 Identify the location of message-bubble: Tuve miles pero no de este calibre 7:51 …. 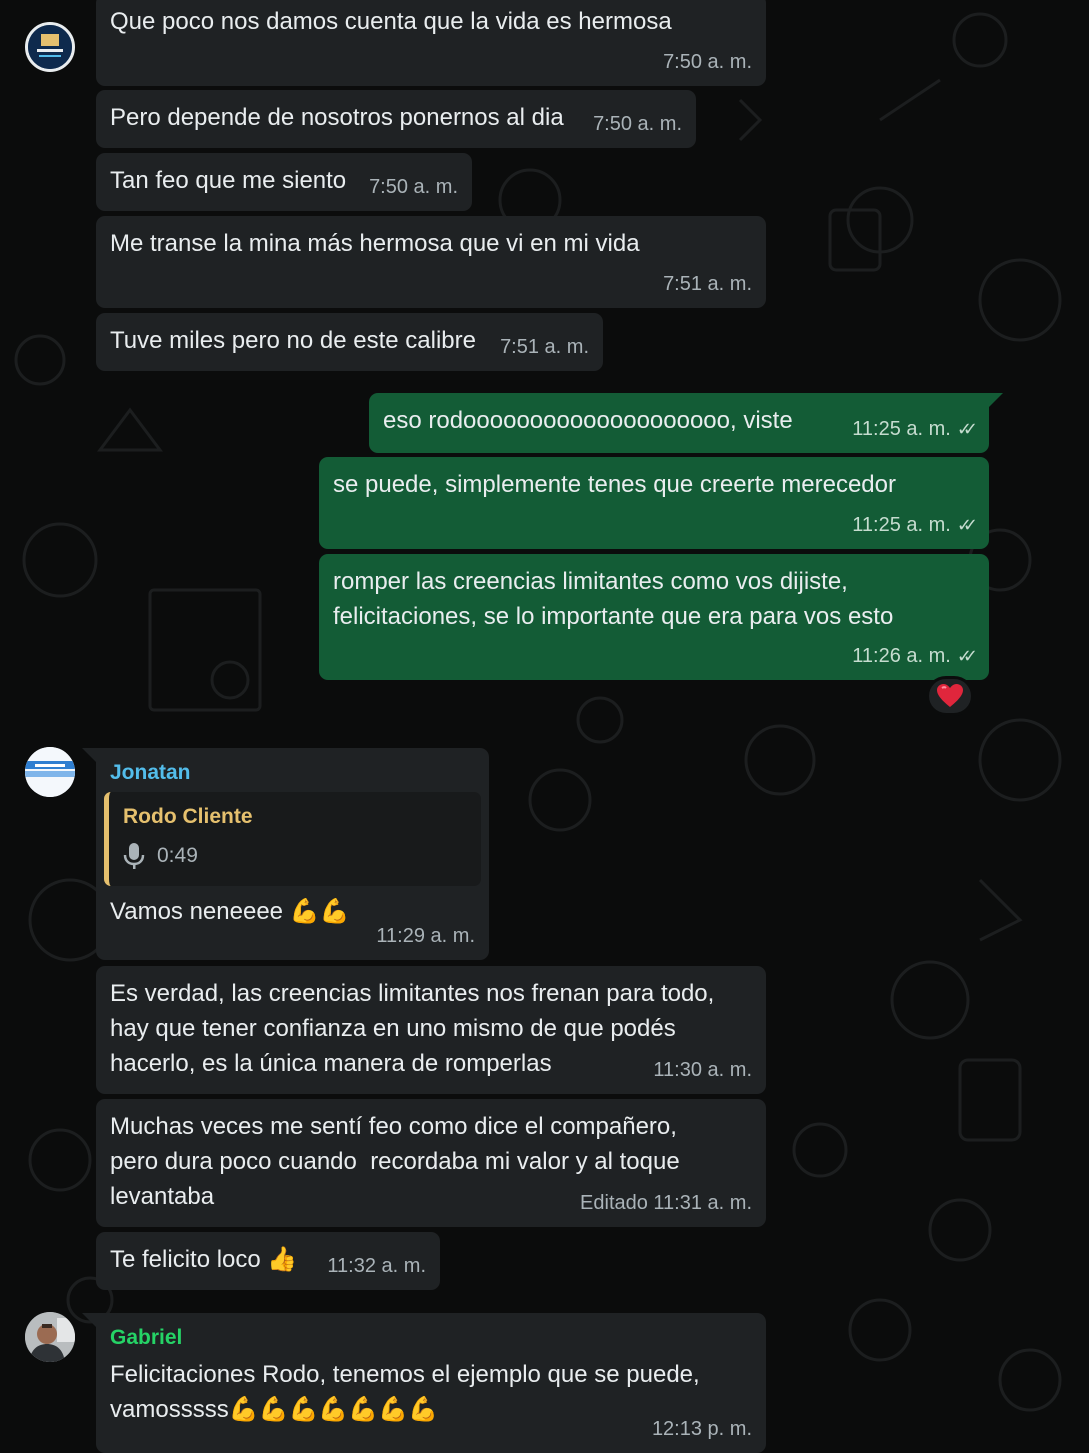
(349, 342).